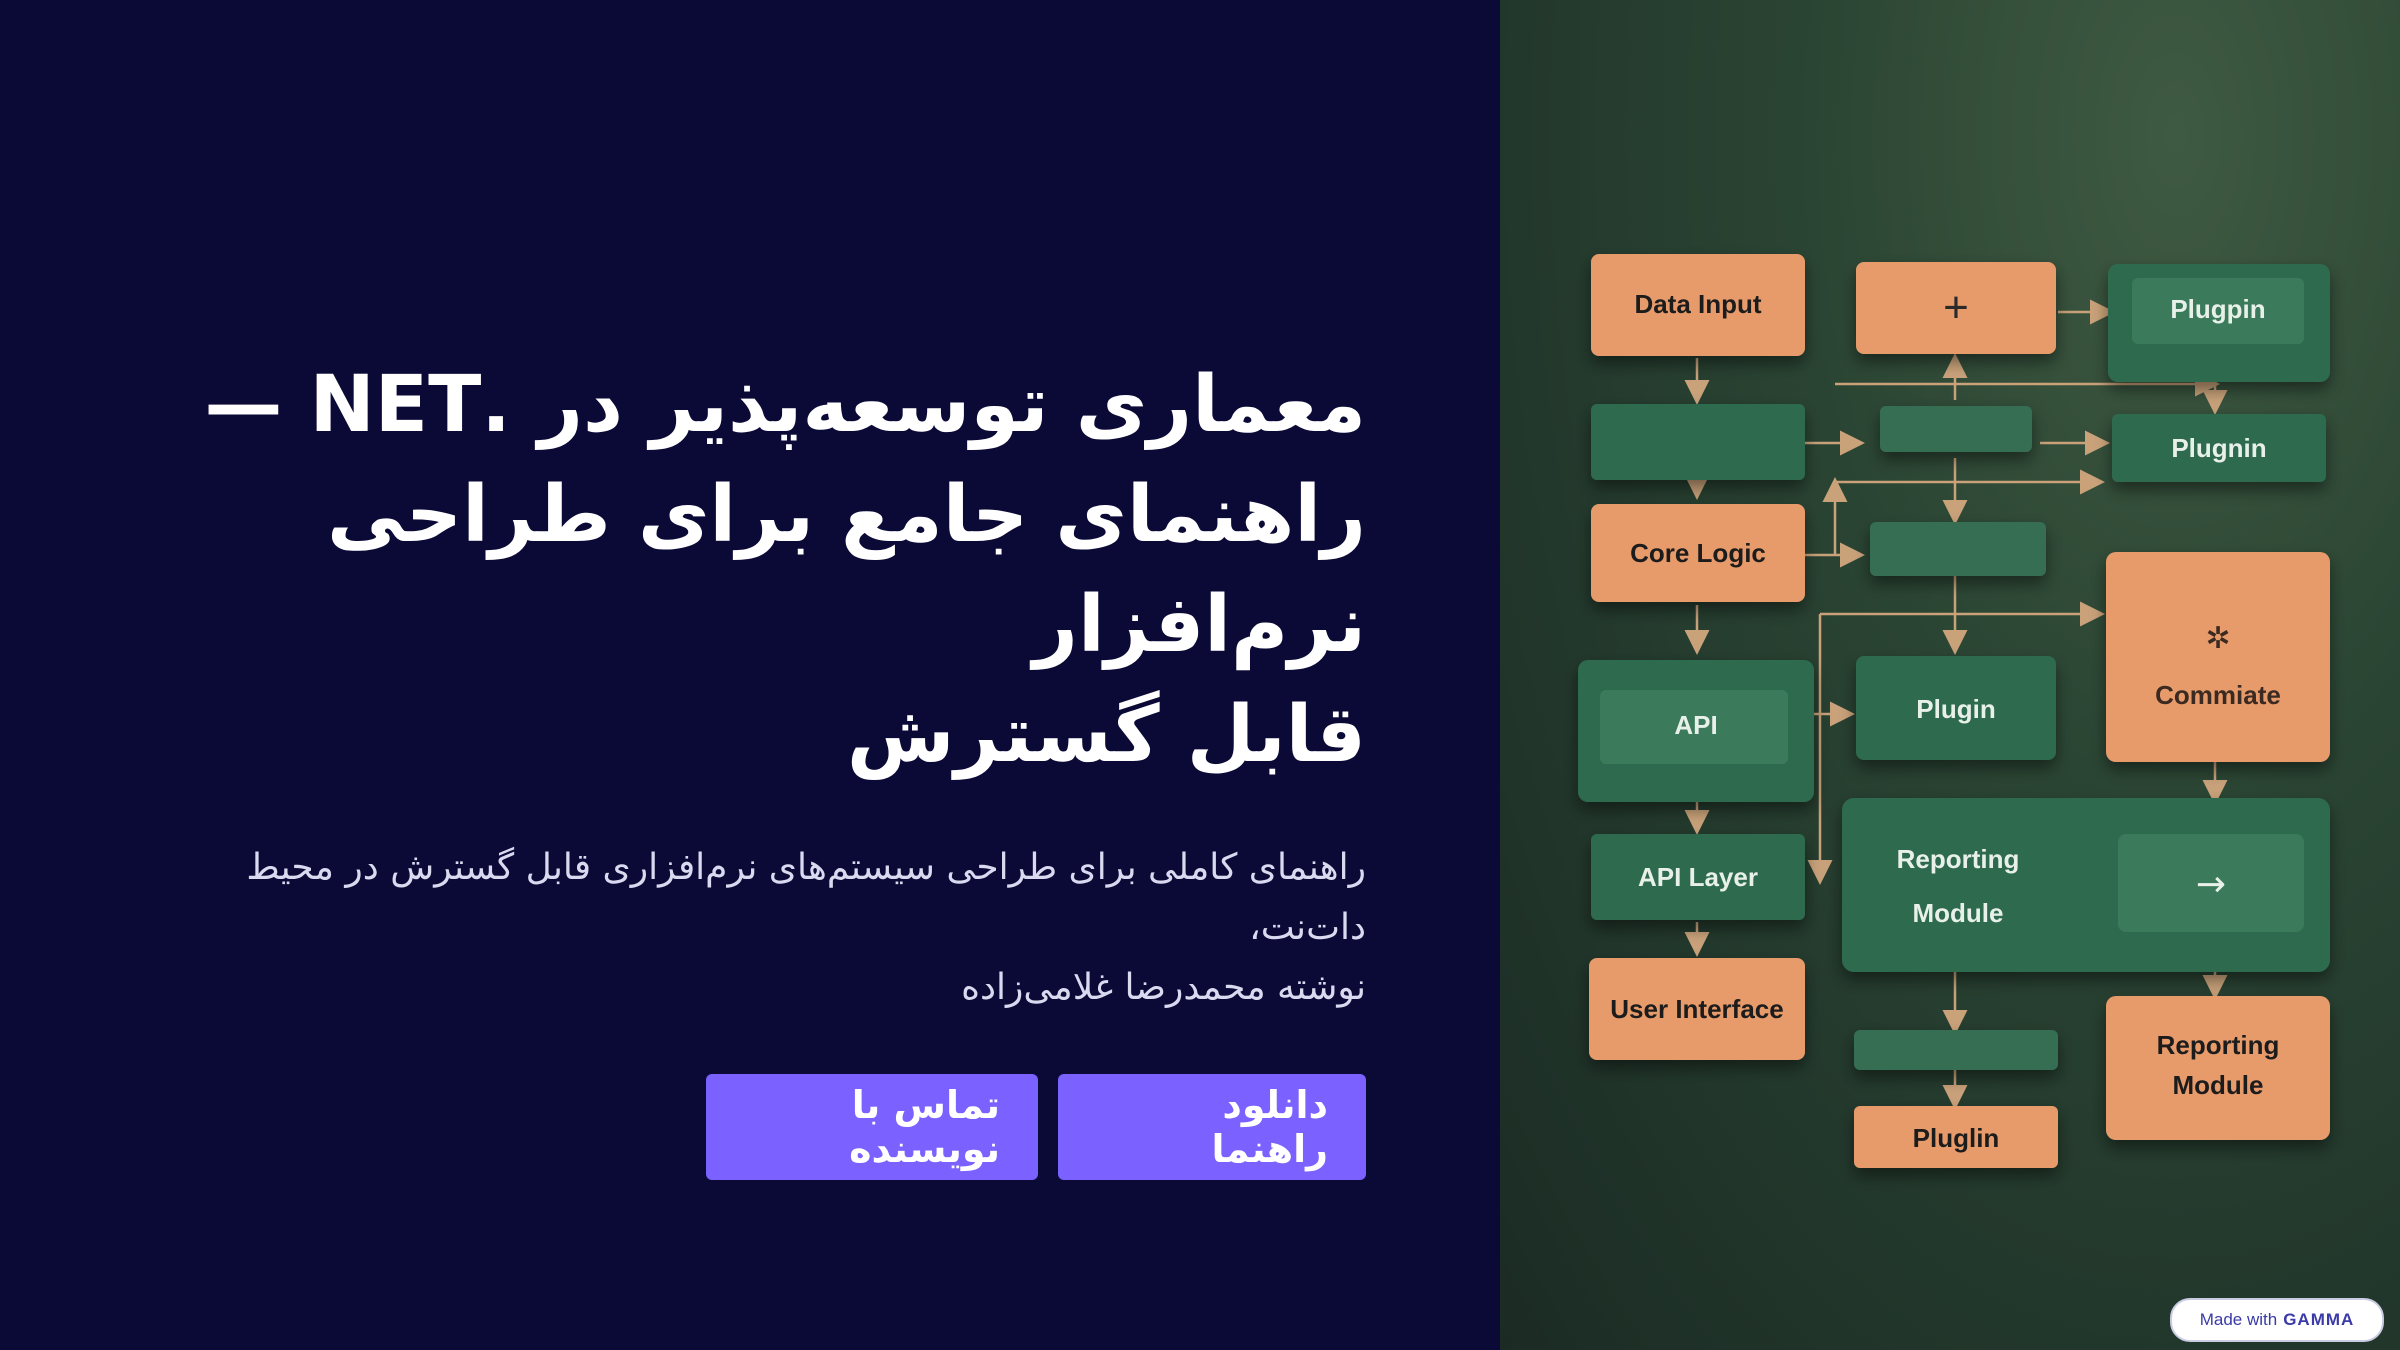  I want to click on hero-subtitle-line2: نوشته محمدرضا غلامی‌زاده, so click(1163, 987).